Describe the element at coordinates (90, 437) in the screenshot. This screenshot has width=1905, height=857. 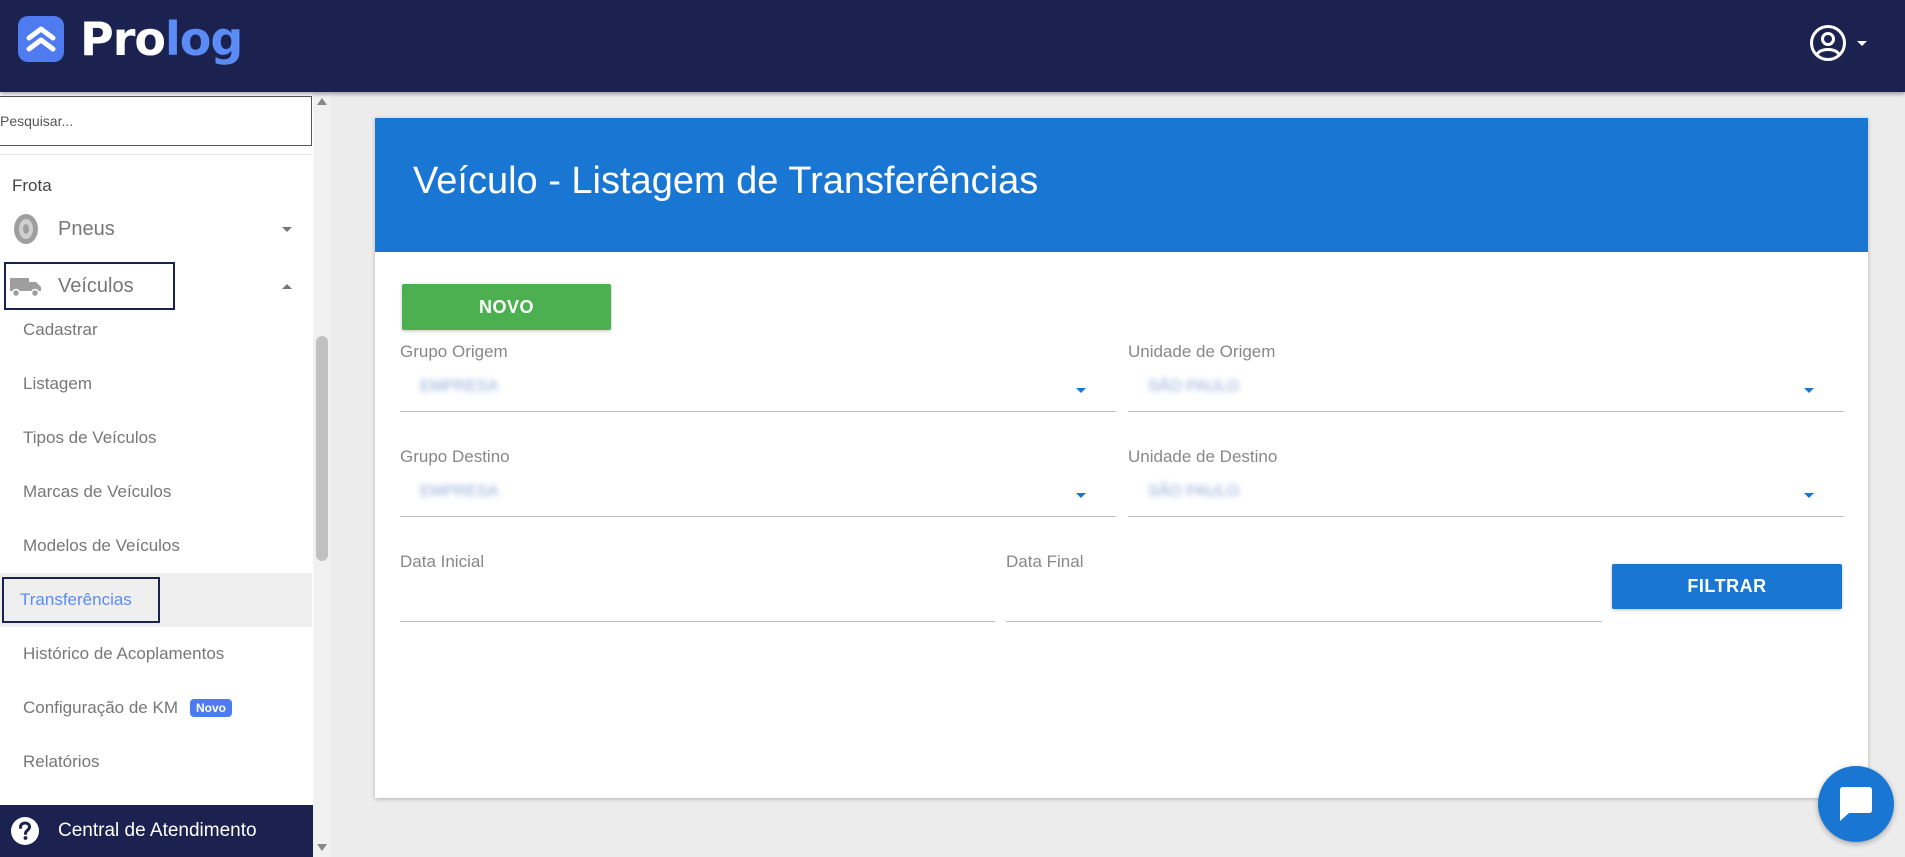
I see `sidebar-subitem-label: Tipos de Veículos` at that location.